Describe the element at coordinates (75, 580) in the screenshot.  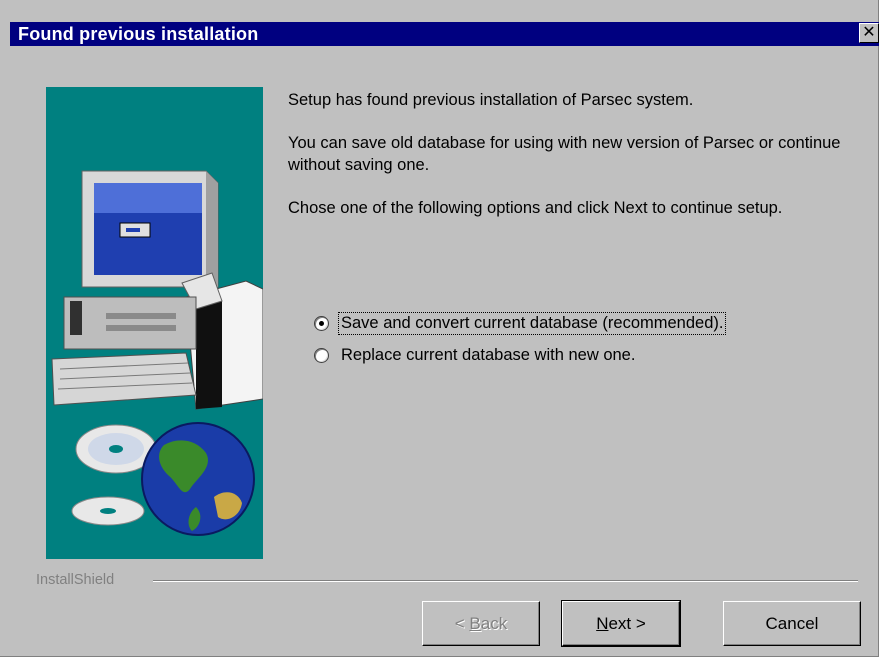
I see `installshield-brand: InstallShield` at that location.